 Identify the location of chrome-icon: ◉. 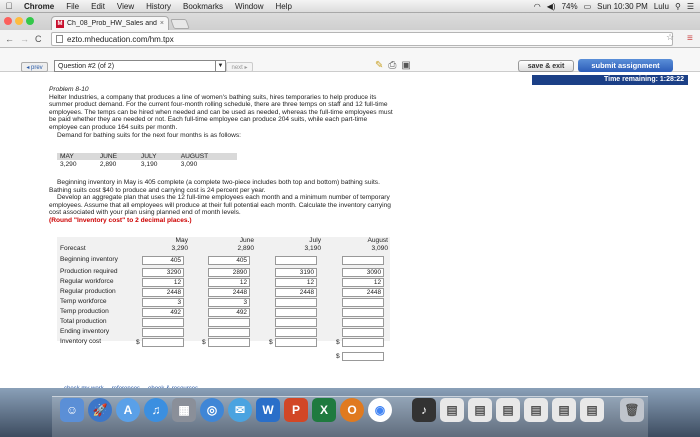
(380, 410).